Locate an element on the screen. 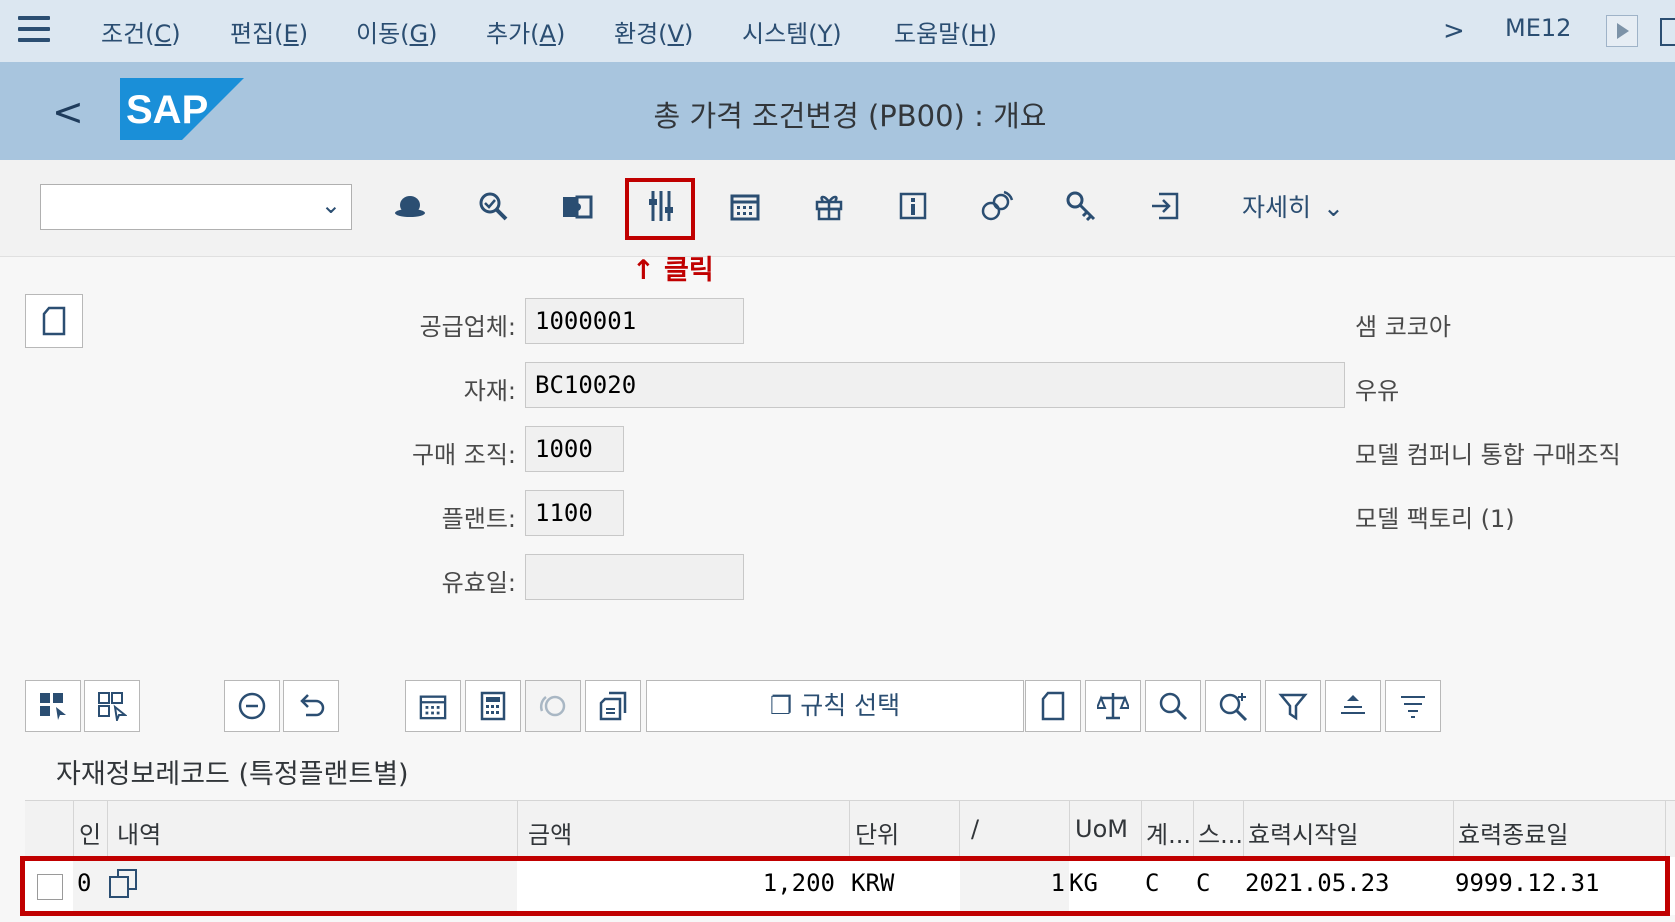 The width and height of the screenshot is (1675, 922). section-title: 자재정보레코드 (특정플랜트별) is located at coordinates (232, 774).